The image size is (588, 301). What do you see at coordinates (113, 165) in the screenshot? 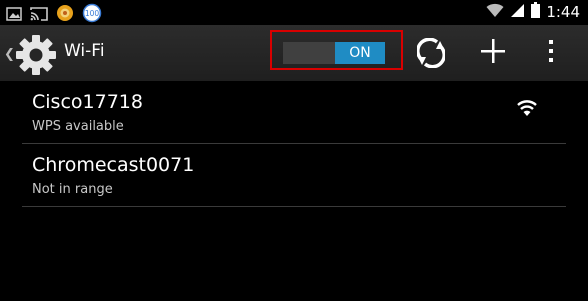
I see `network-ssid: Chromecast0071` at bounding box center [113, 165].